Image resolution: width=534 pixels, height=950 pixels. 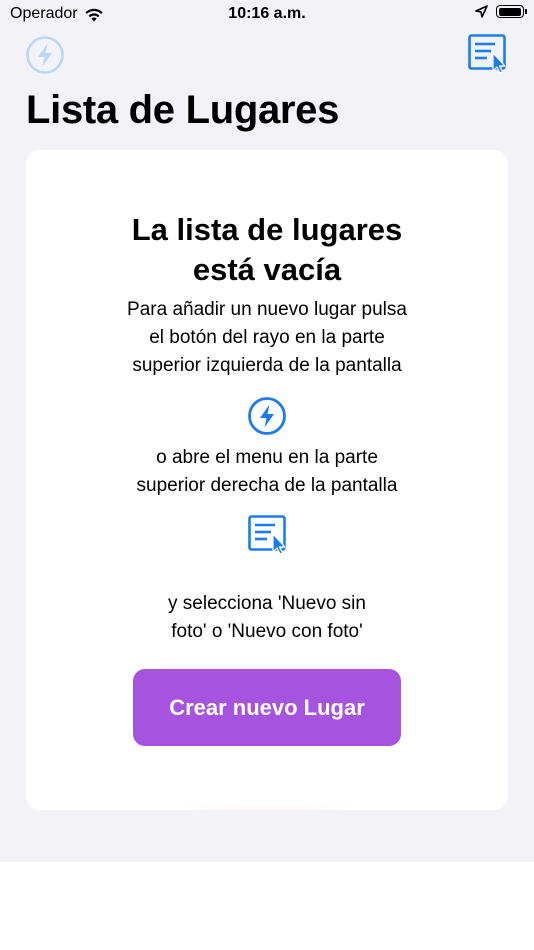 I want to click on home-indicator-area, so click(x=267, y=906).